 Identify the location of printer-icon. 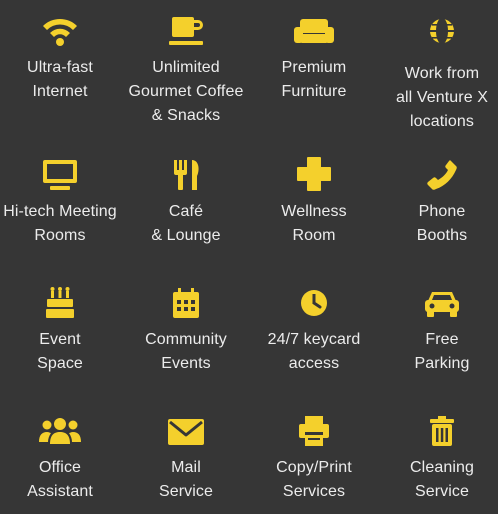
(314, 431).